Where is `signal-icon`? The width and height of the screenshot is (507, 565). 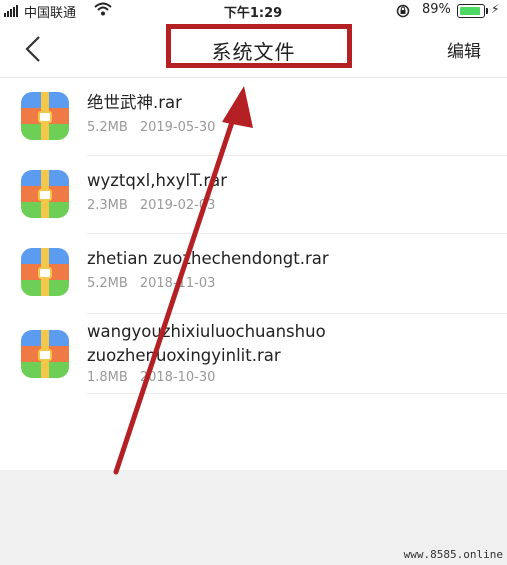
signal-icon is located at coordinates (12, 11).